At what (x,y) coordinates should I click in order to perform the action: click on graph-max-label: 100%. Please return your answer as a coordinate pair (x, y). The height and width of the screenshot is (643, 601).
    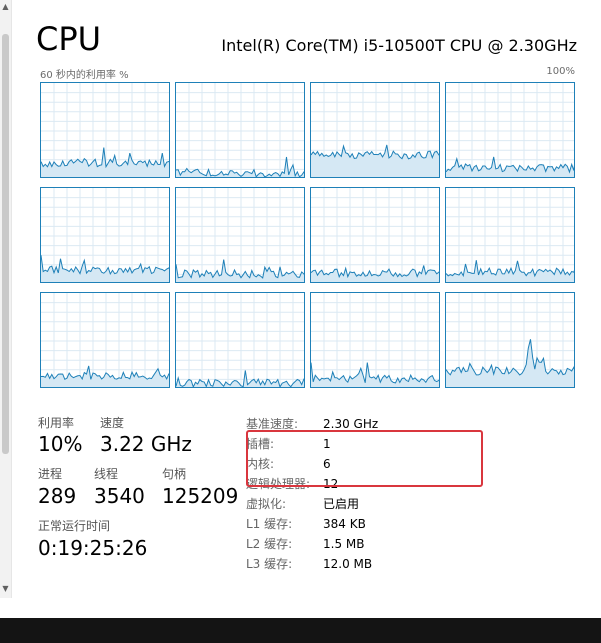
    Looking at the image, I should click on (560, 71).